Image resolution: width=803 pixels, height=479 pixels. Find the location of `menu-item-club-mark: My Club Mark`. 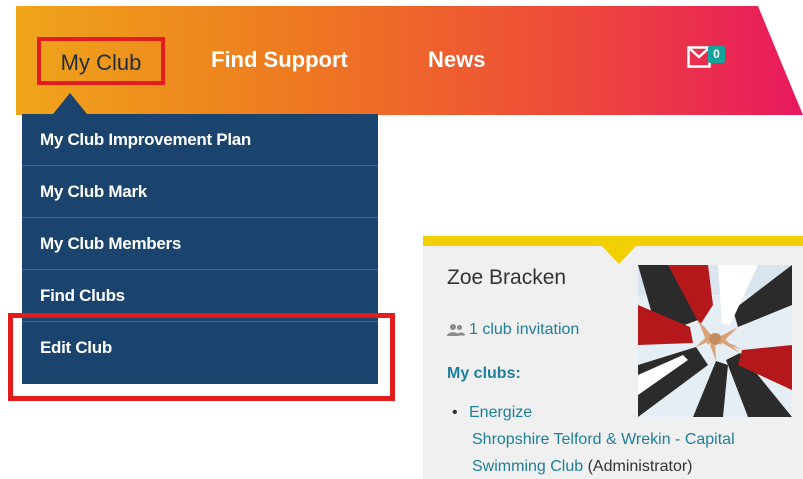

menu-item-club-mark: My Club Mark is located at coordinates (200, 192).